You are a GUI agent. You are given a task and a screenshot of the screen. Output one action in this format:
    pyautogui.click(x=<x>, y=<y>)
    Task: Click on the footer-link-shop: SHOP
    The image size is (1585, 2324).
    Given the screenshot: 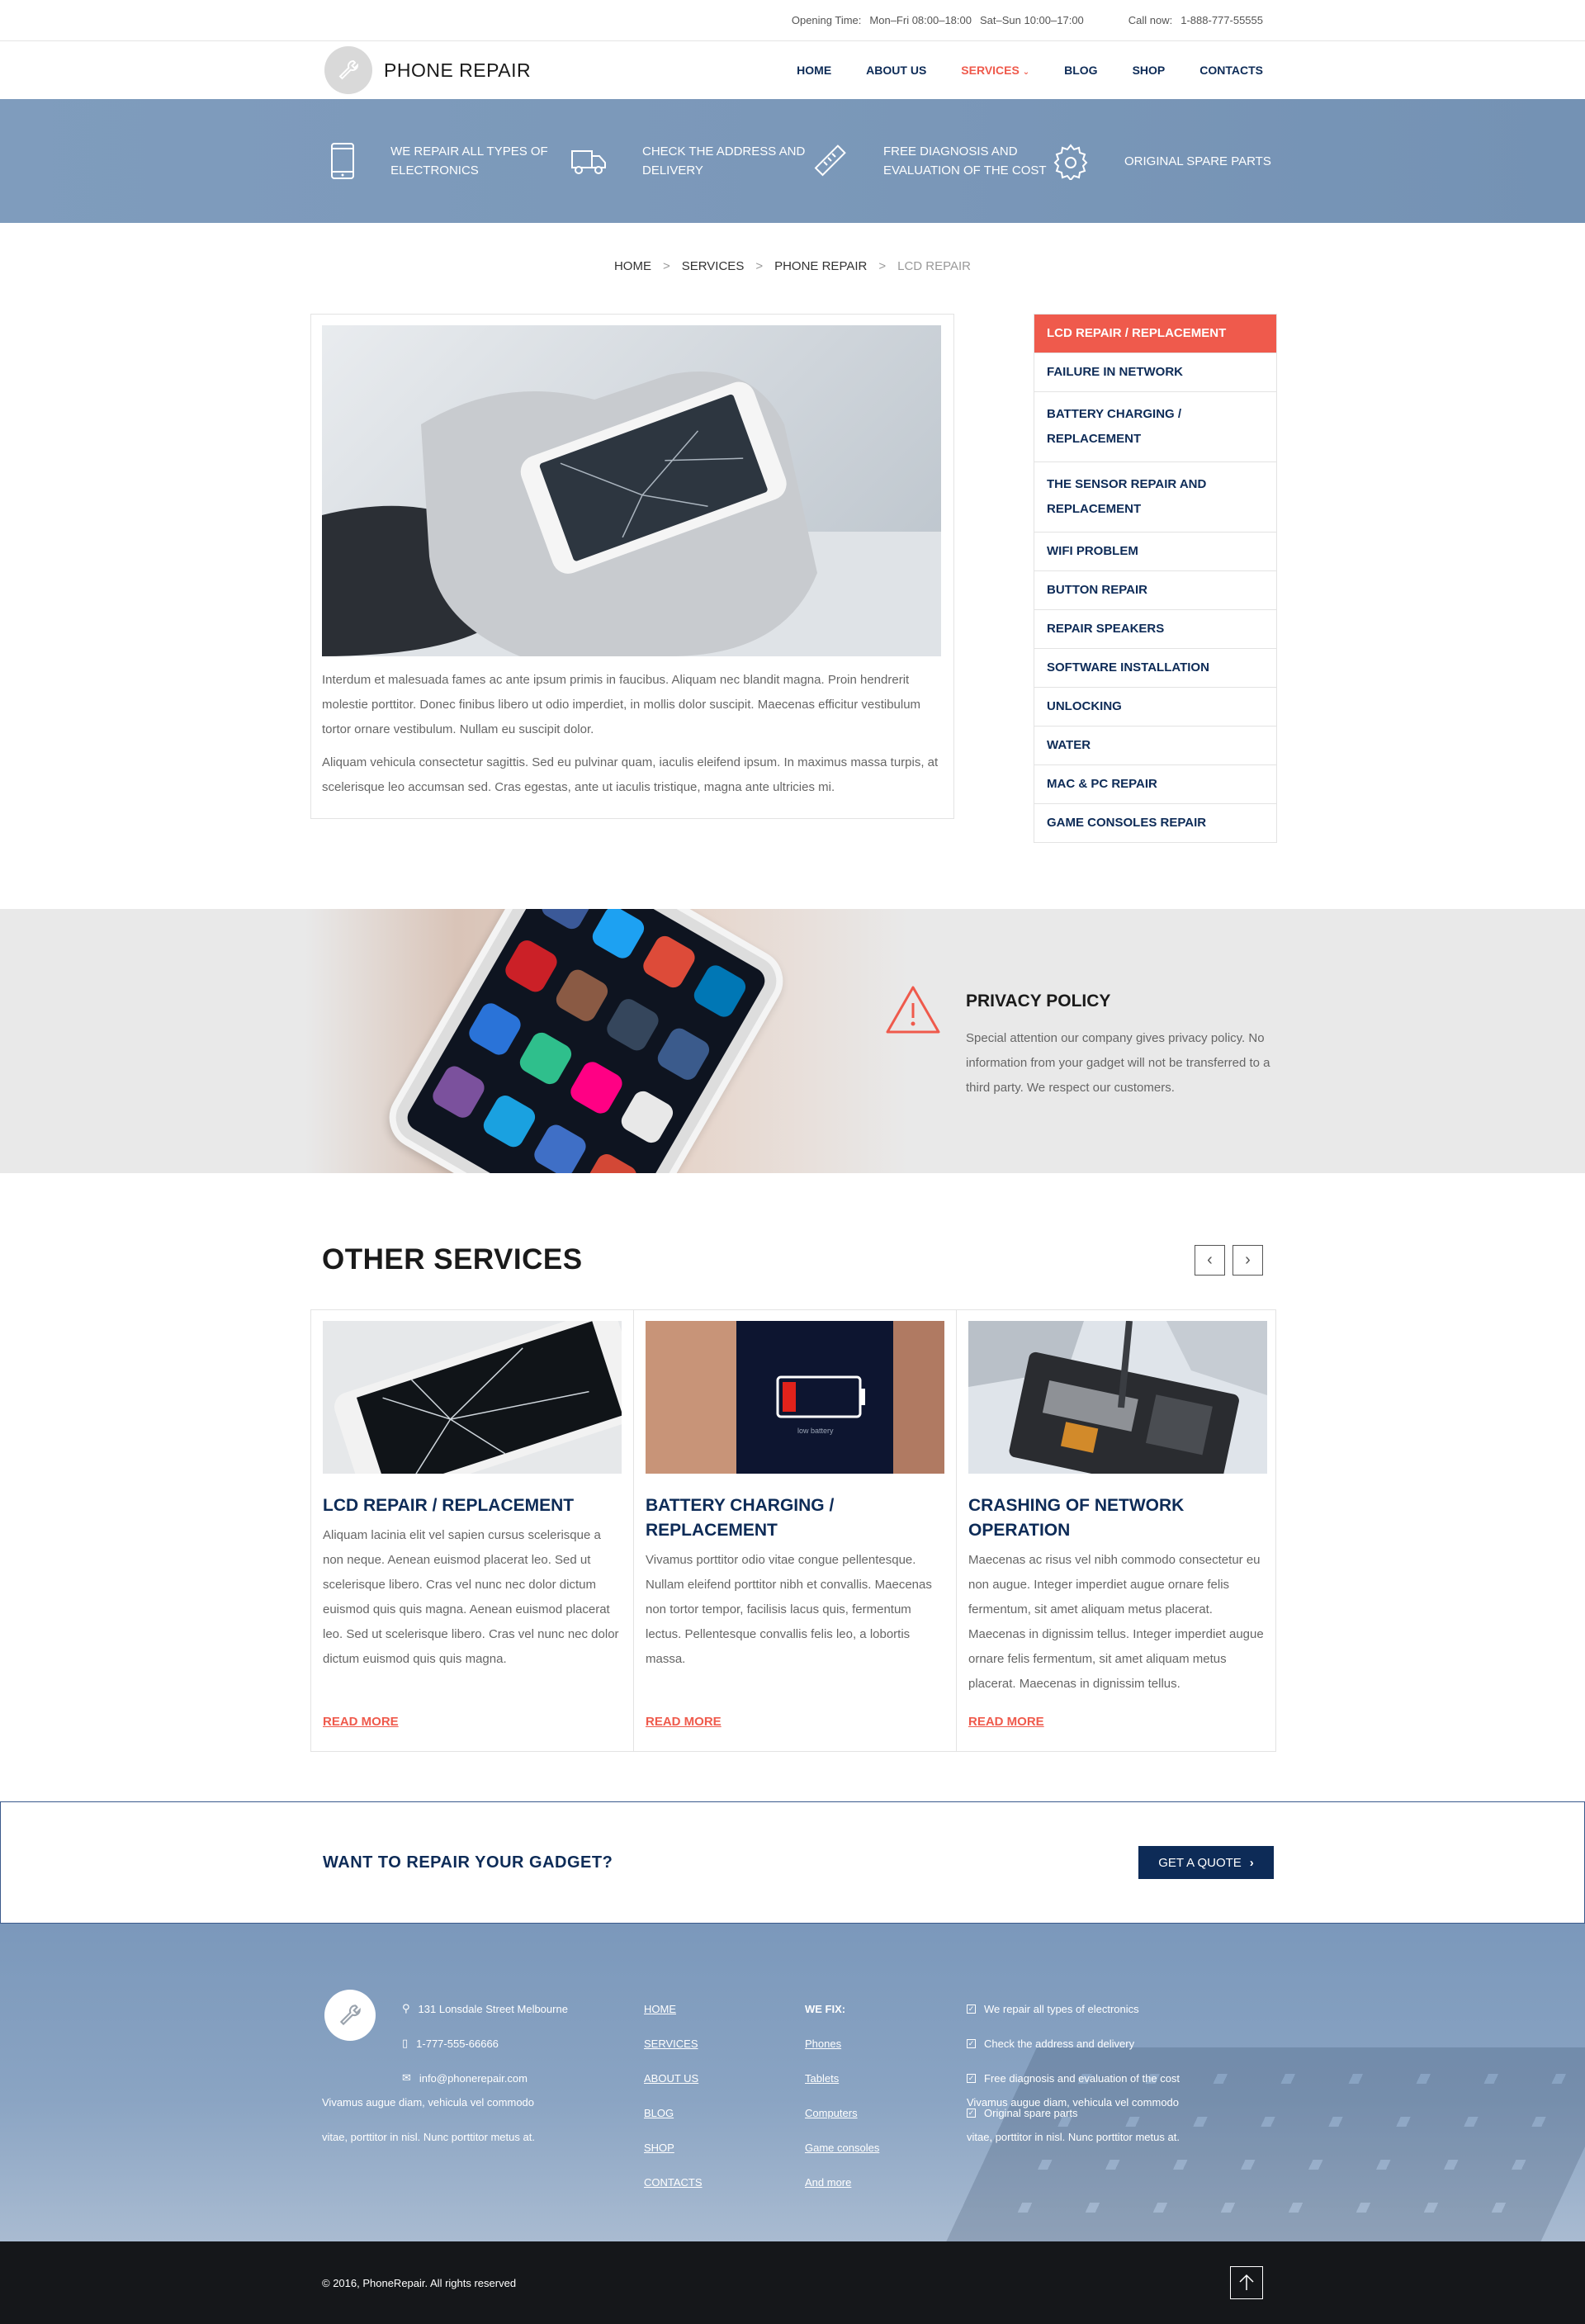 What is the action you would take?
    pyautogui.click(x=673, y=2147)
    